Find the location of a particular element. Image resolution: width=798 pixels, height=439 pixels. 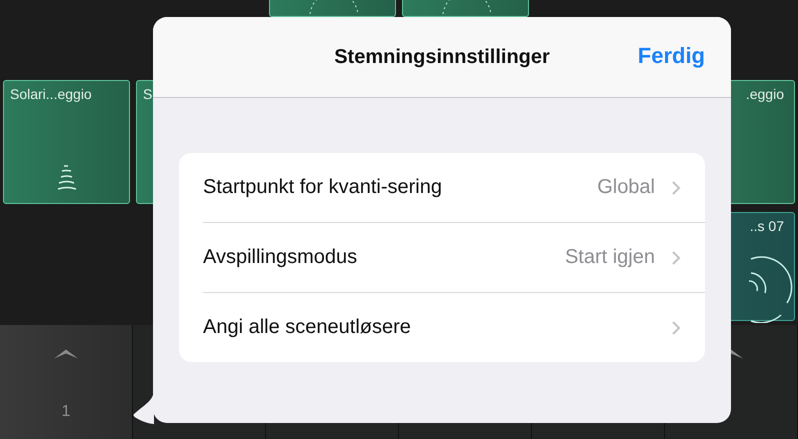

loop-name: S is located at coordinates (147, 94).